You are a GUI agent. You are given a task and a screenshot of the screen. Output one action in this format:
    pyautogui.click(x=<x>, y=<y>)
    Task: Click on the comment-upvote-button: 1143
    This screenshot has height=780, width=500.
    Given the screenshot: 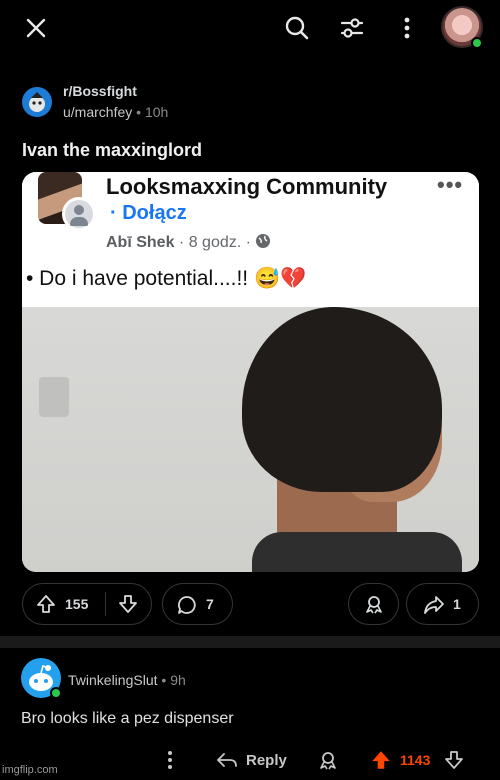 What is the action you would take?
    pyautogui.click(x=400, y=760)
    